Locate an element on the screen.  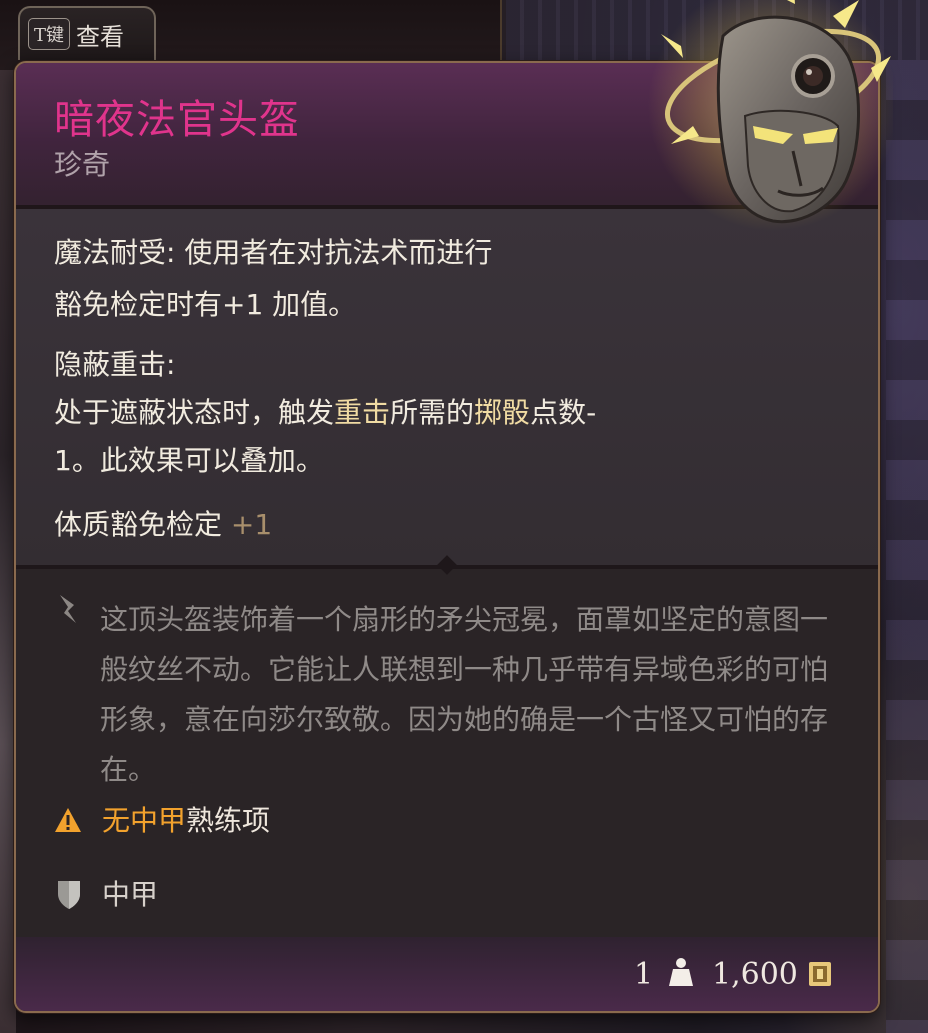
key-hint-label: 查看 is located at coordinates (100, 36).